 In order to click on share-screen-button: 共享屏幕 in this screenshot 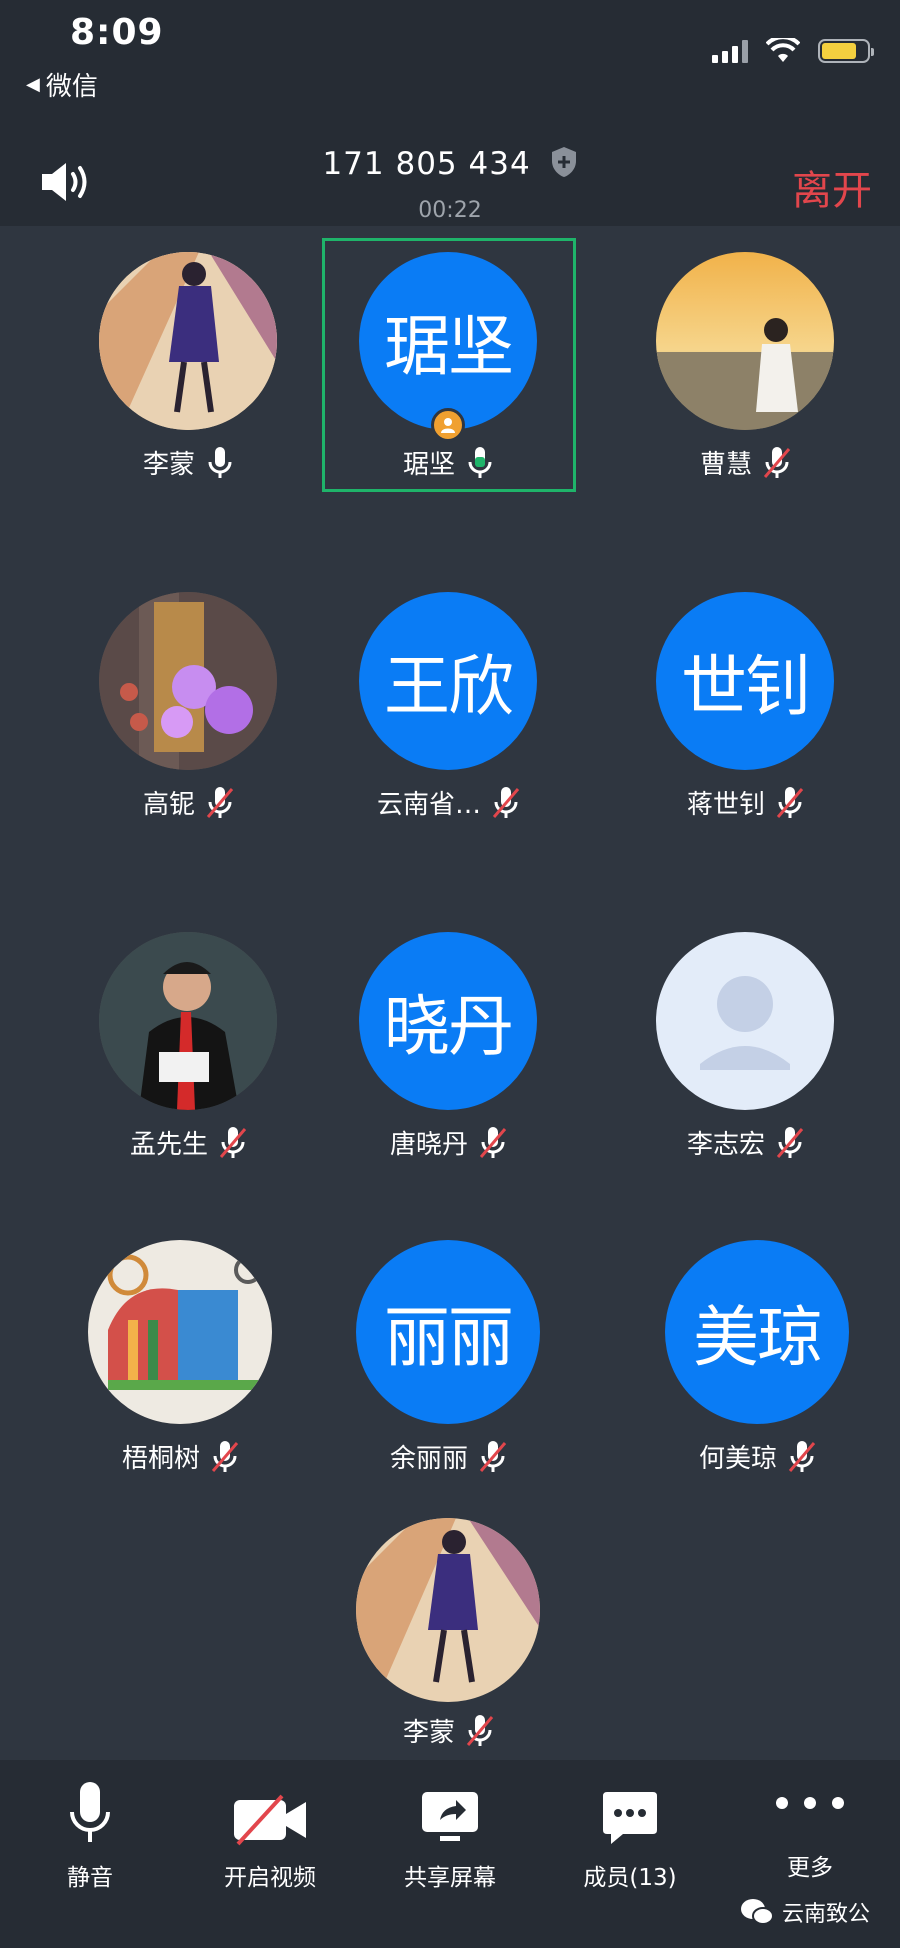, I will do `click(450, 1826)`.